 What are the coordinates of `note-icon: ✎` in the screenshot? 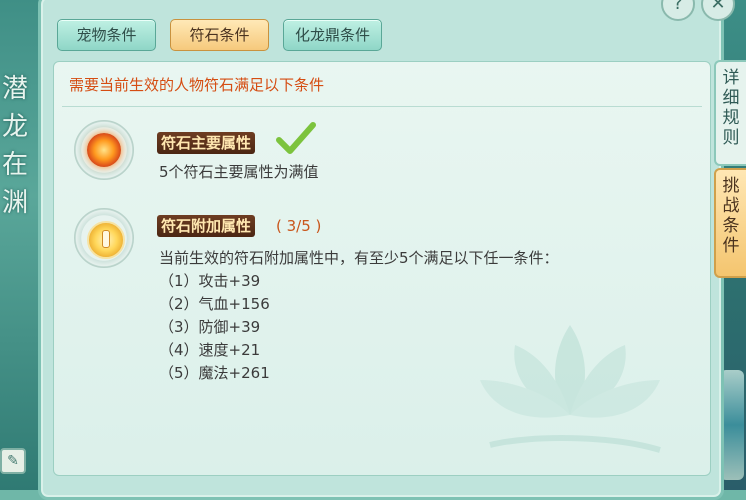 It's located at (13, 461).